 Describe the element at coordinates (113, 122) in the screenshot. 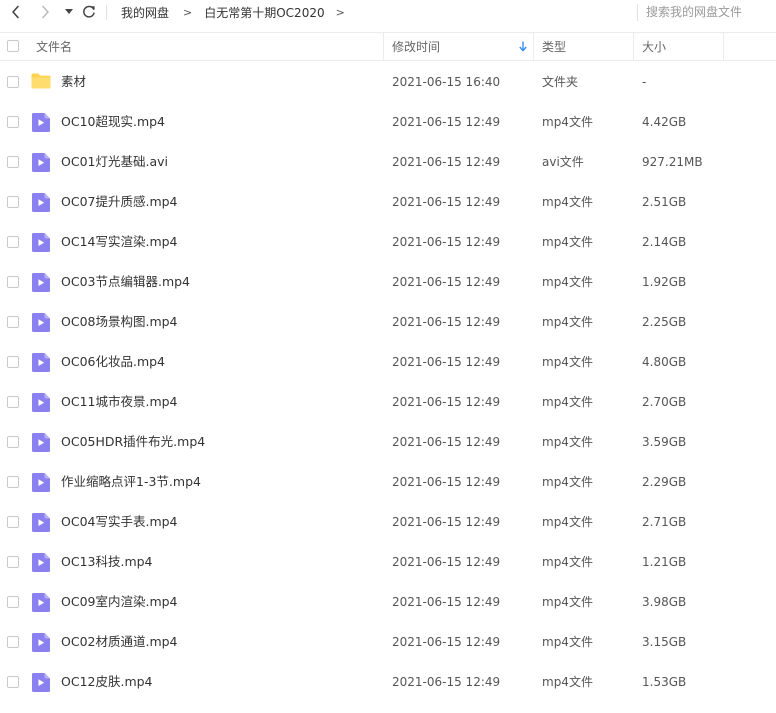

I see `file-name: OC10超现实.mp4` at that location.